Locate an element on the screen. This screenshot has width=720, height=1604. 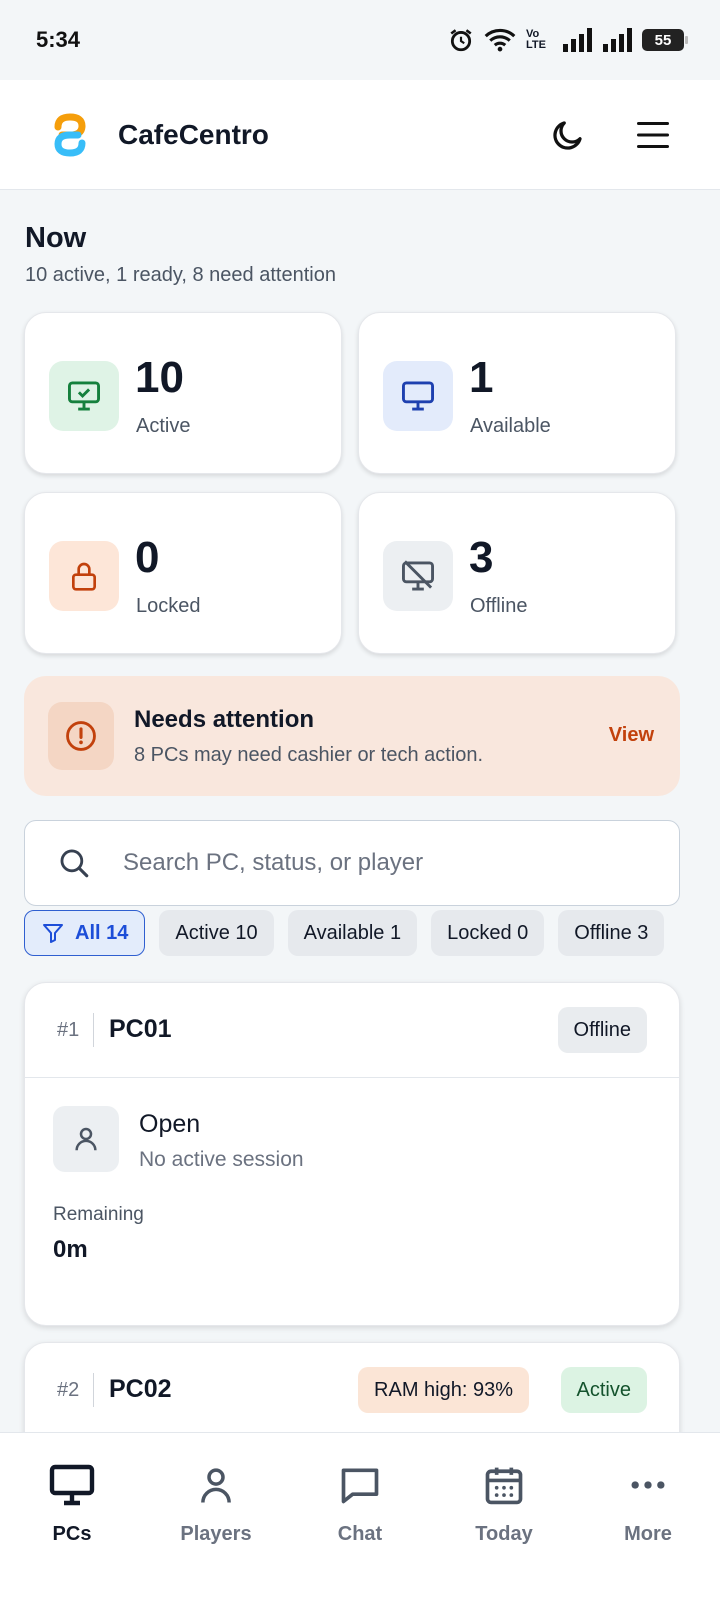
filter-chip-active: Active 10 is located at coordinates (216, 933).